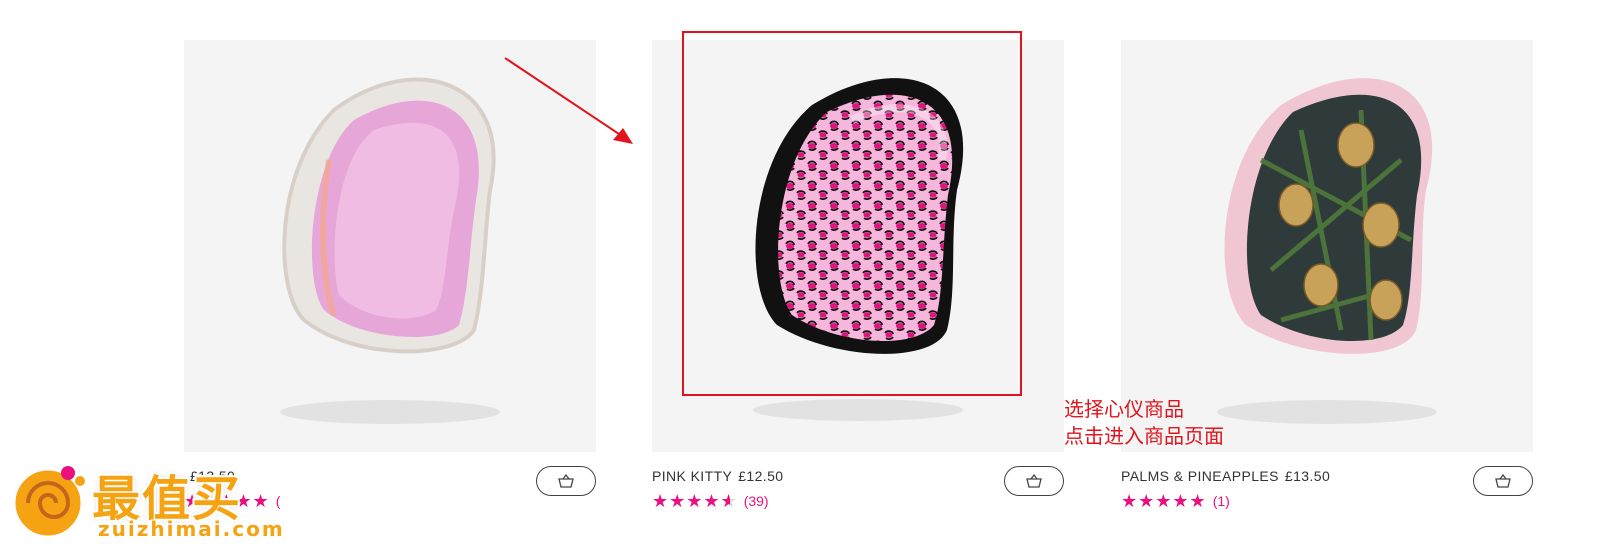  Describe the element at coordinates (756, 501) in the screenshot. I see `review-count: (39)` at that location.